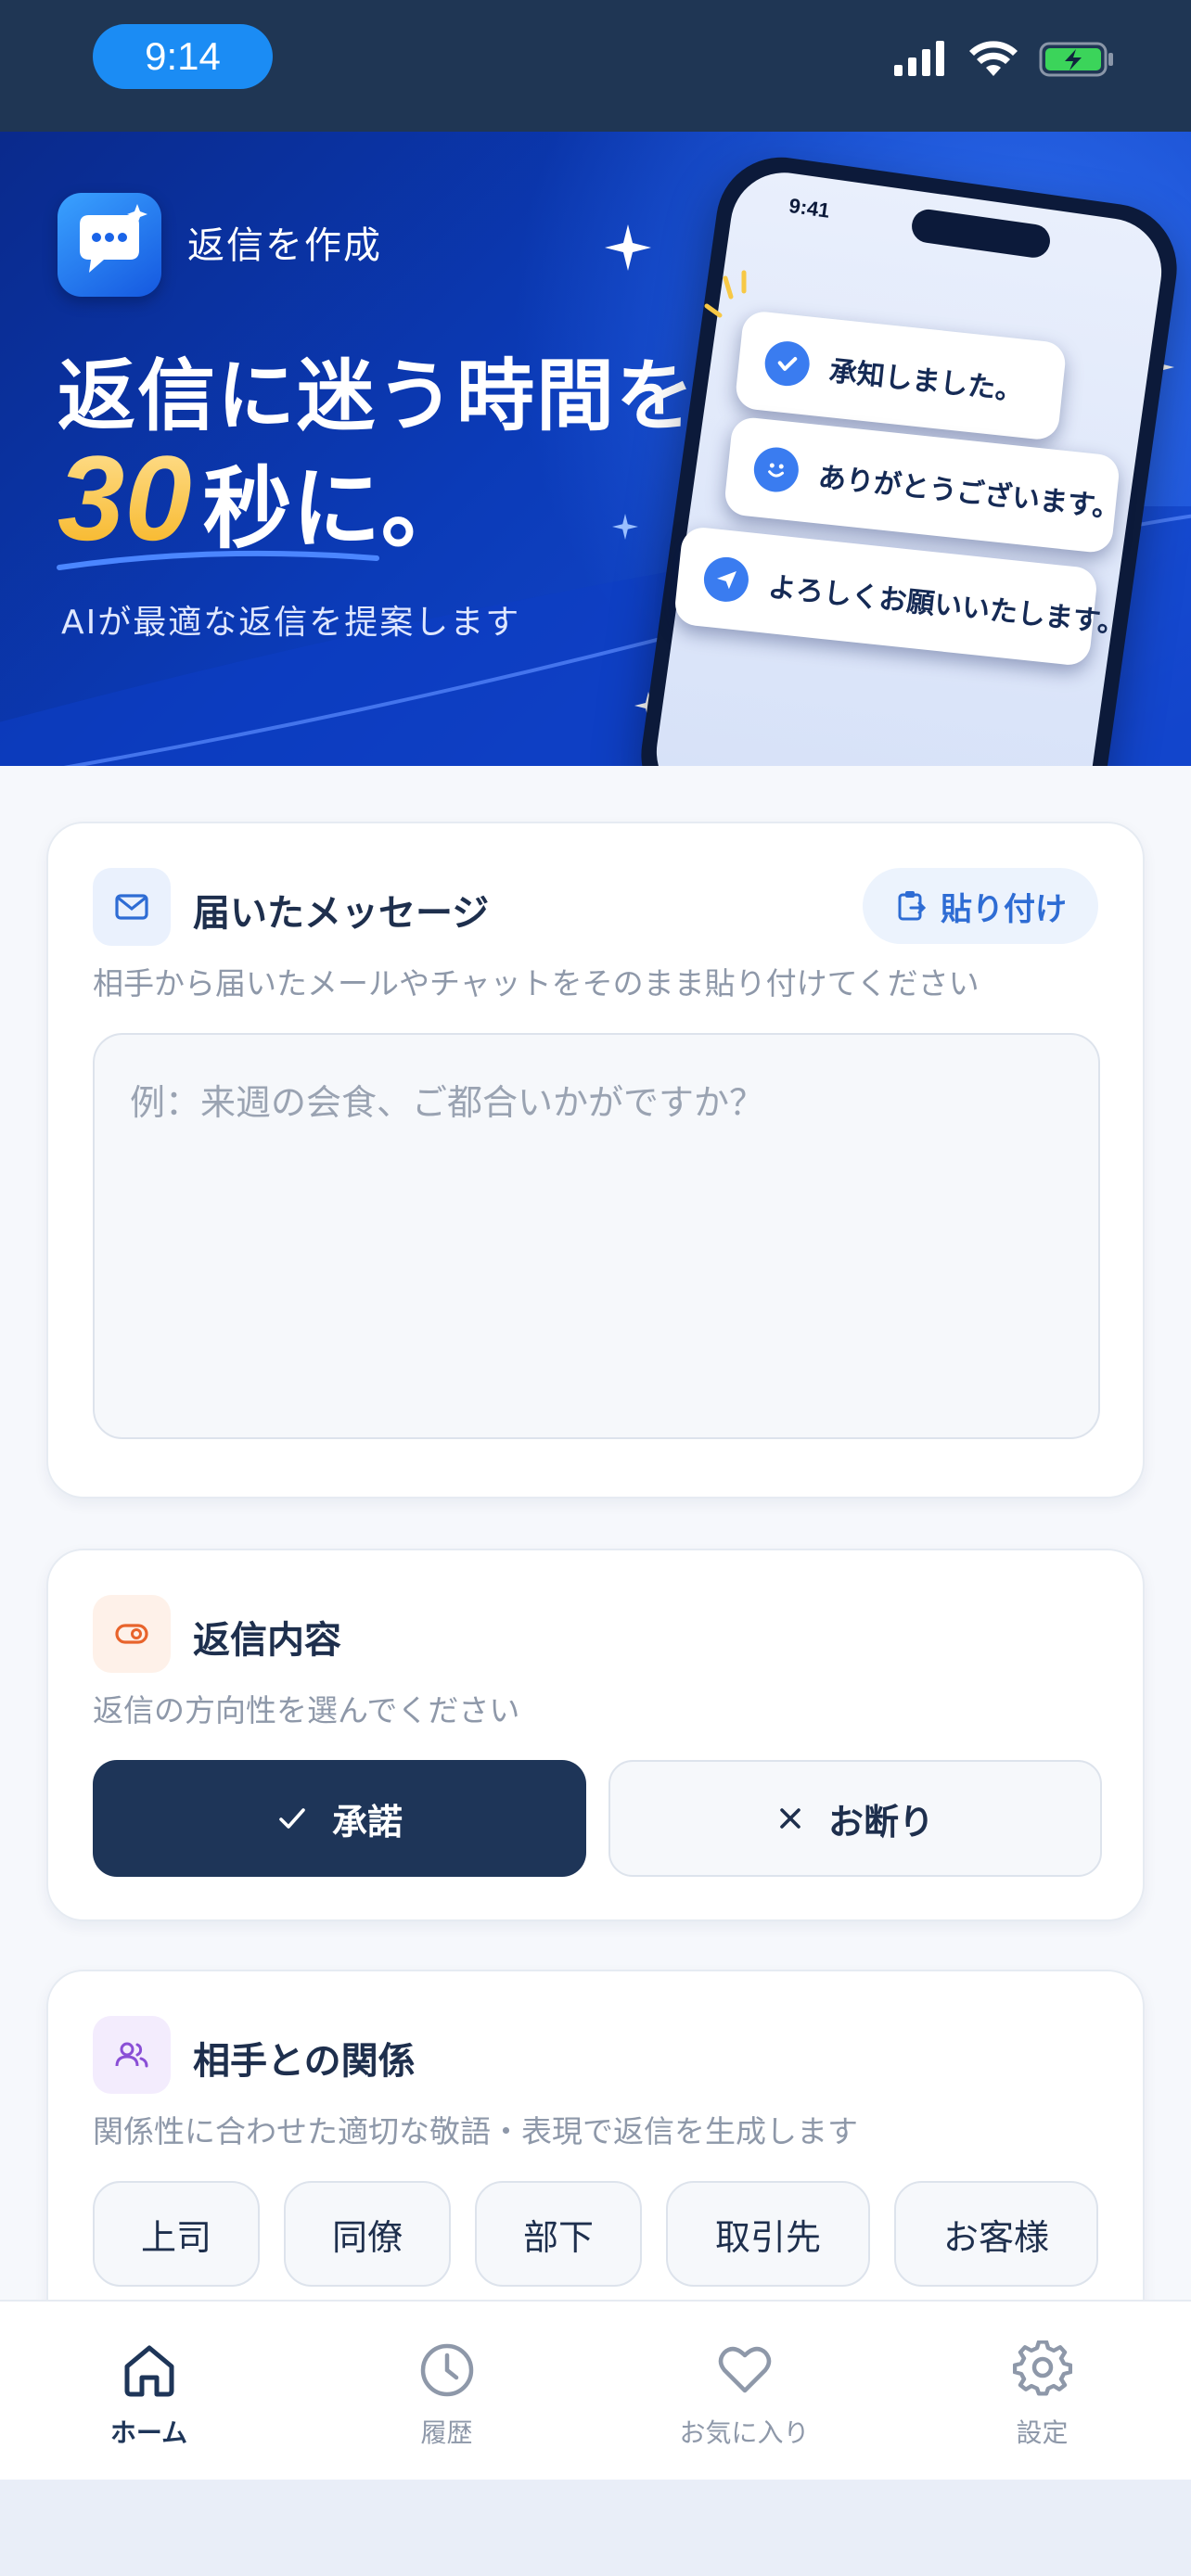  Describe the element at coordinates (993, 59) in the screenshot. I see `wifi-icon` at that location.